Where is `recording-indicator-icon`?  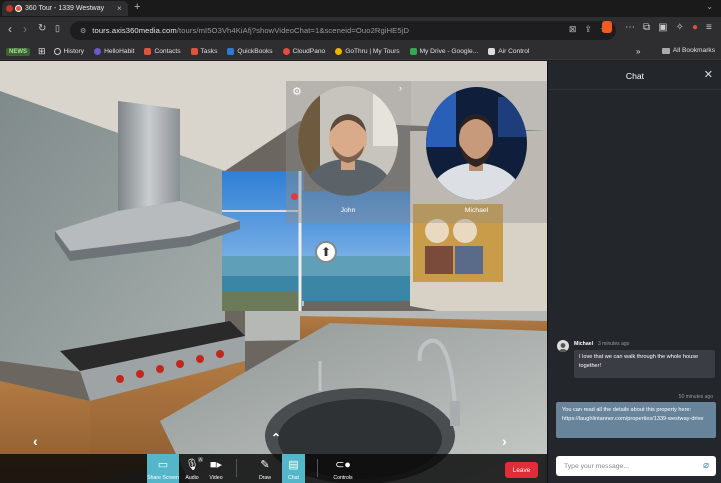
recording-indicator-icon is located at coordinates (294, 196).